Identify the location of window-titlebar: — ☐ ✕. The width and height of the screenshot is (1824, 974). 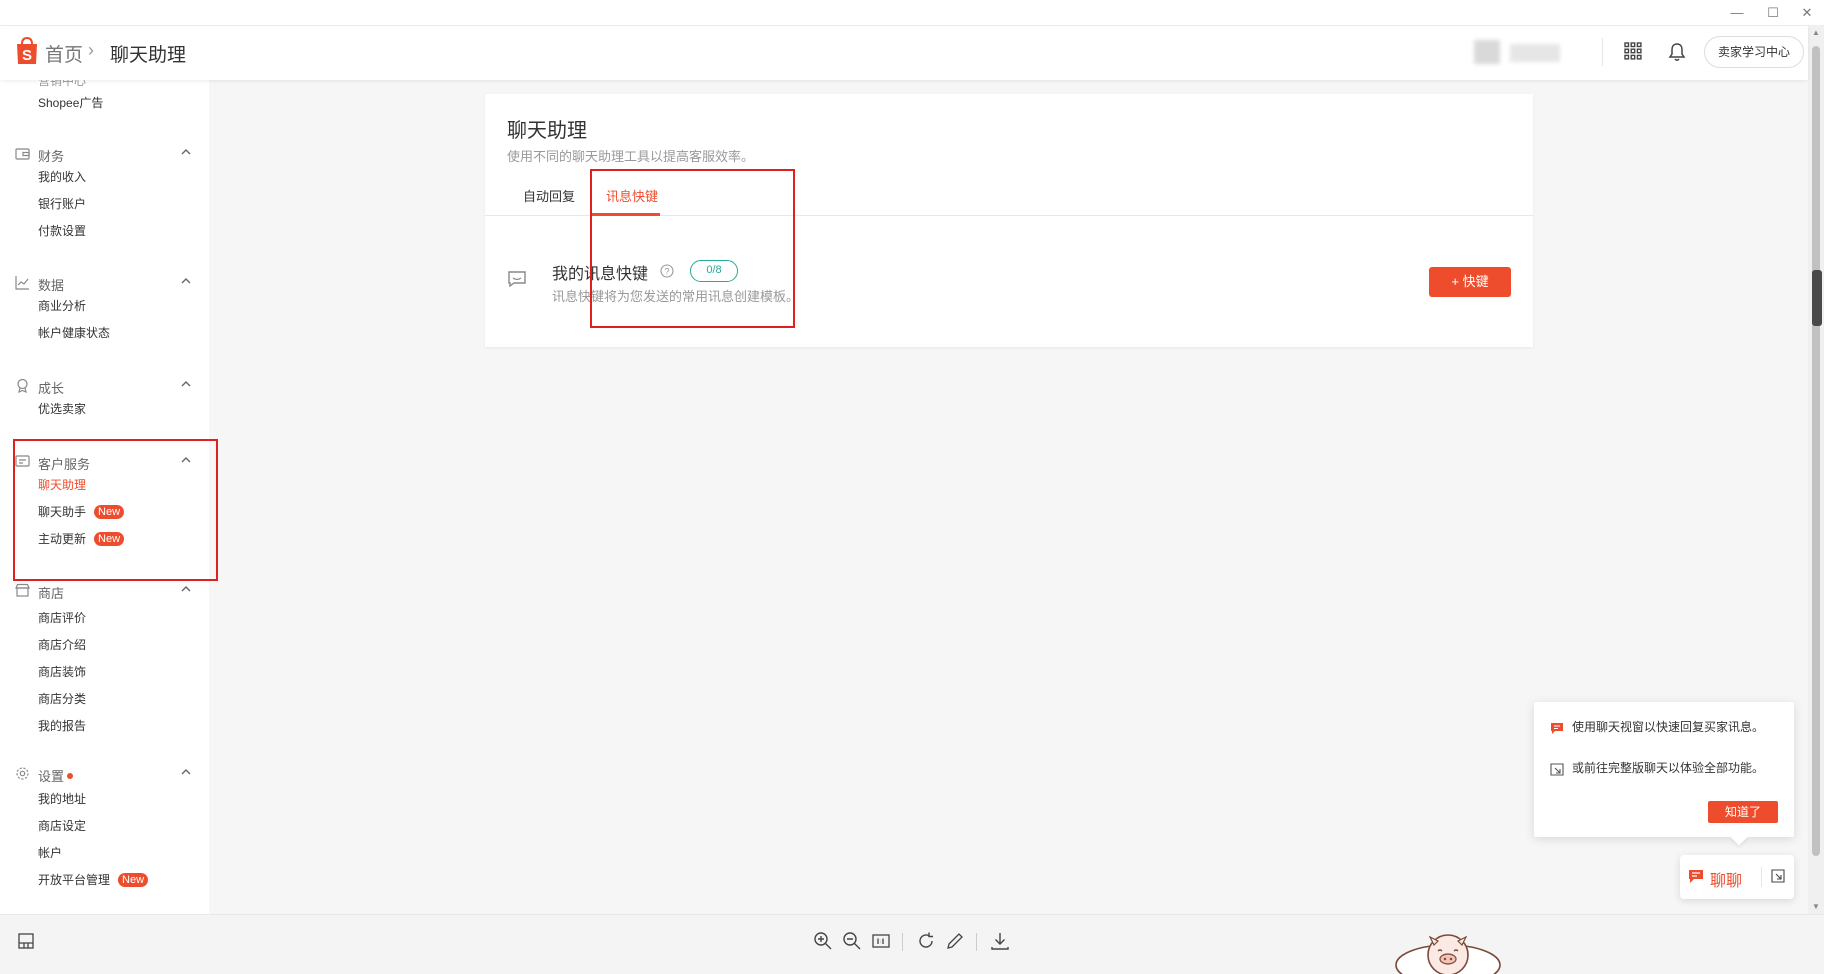
(912, 13).